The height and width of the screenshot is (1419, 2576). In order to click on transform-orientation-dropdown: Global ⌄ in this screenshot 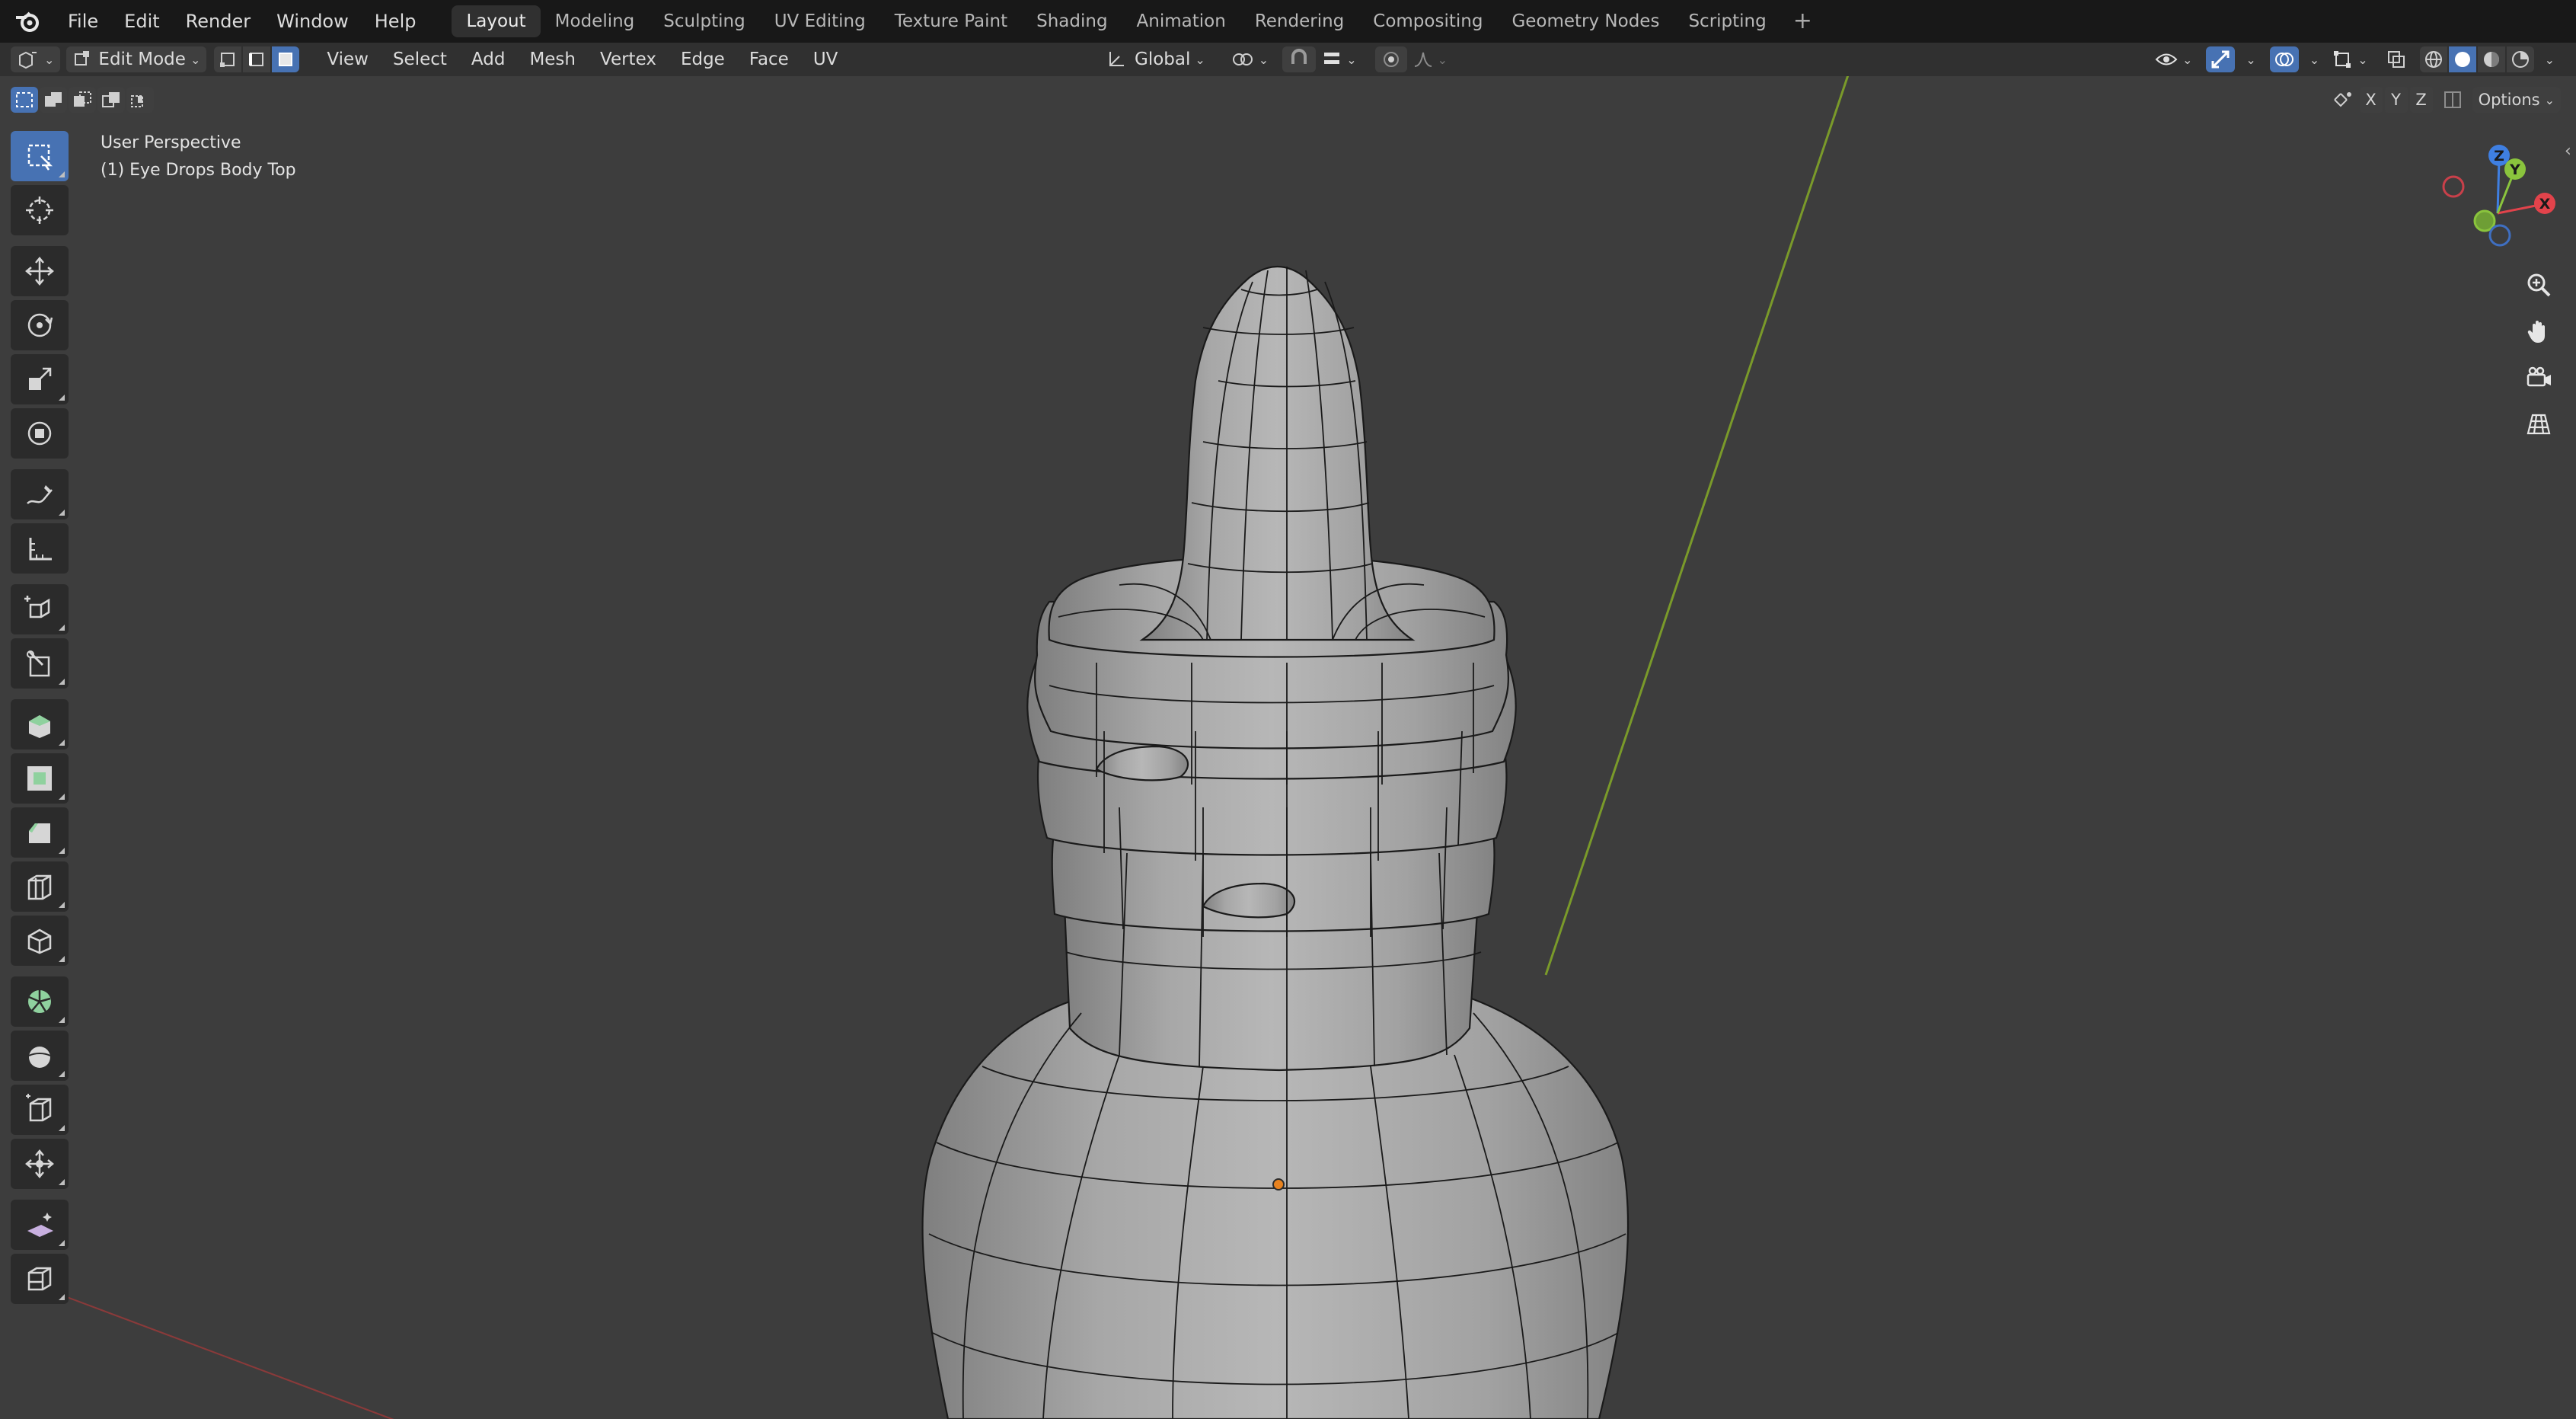, I will do `click(1155, 59)`.